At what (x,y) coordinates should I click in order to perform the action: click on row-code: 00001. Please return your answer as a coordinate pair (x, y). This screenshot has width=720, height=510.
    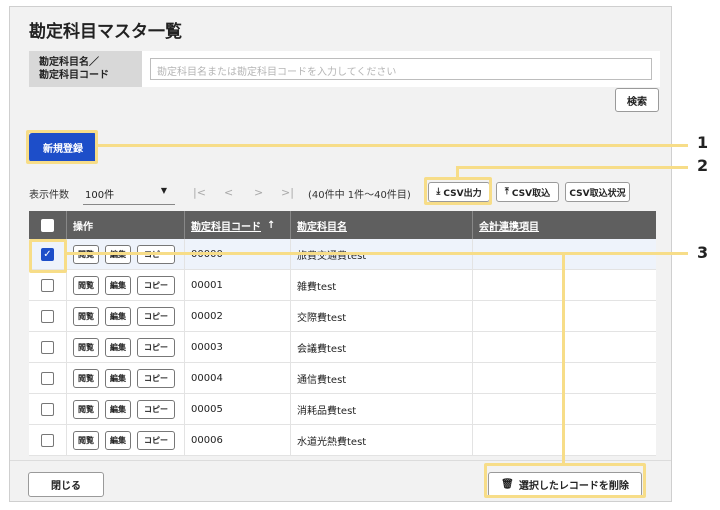
    Looking at the image, I should click on (238, 285).